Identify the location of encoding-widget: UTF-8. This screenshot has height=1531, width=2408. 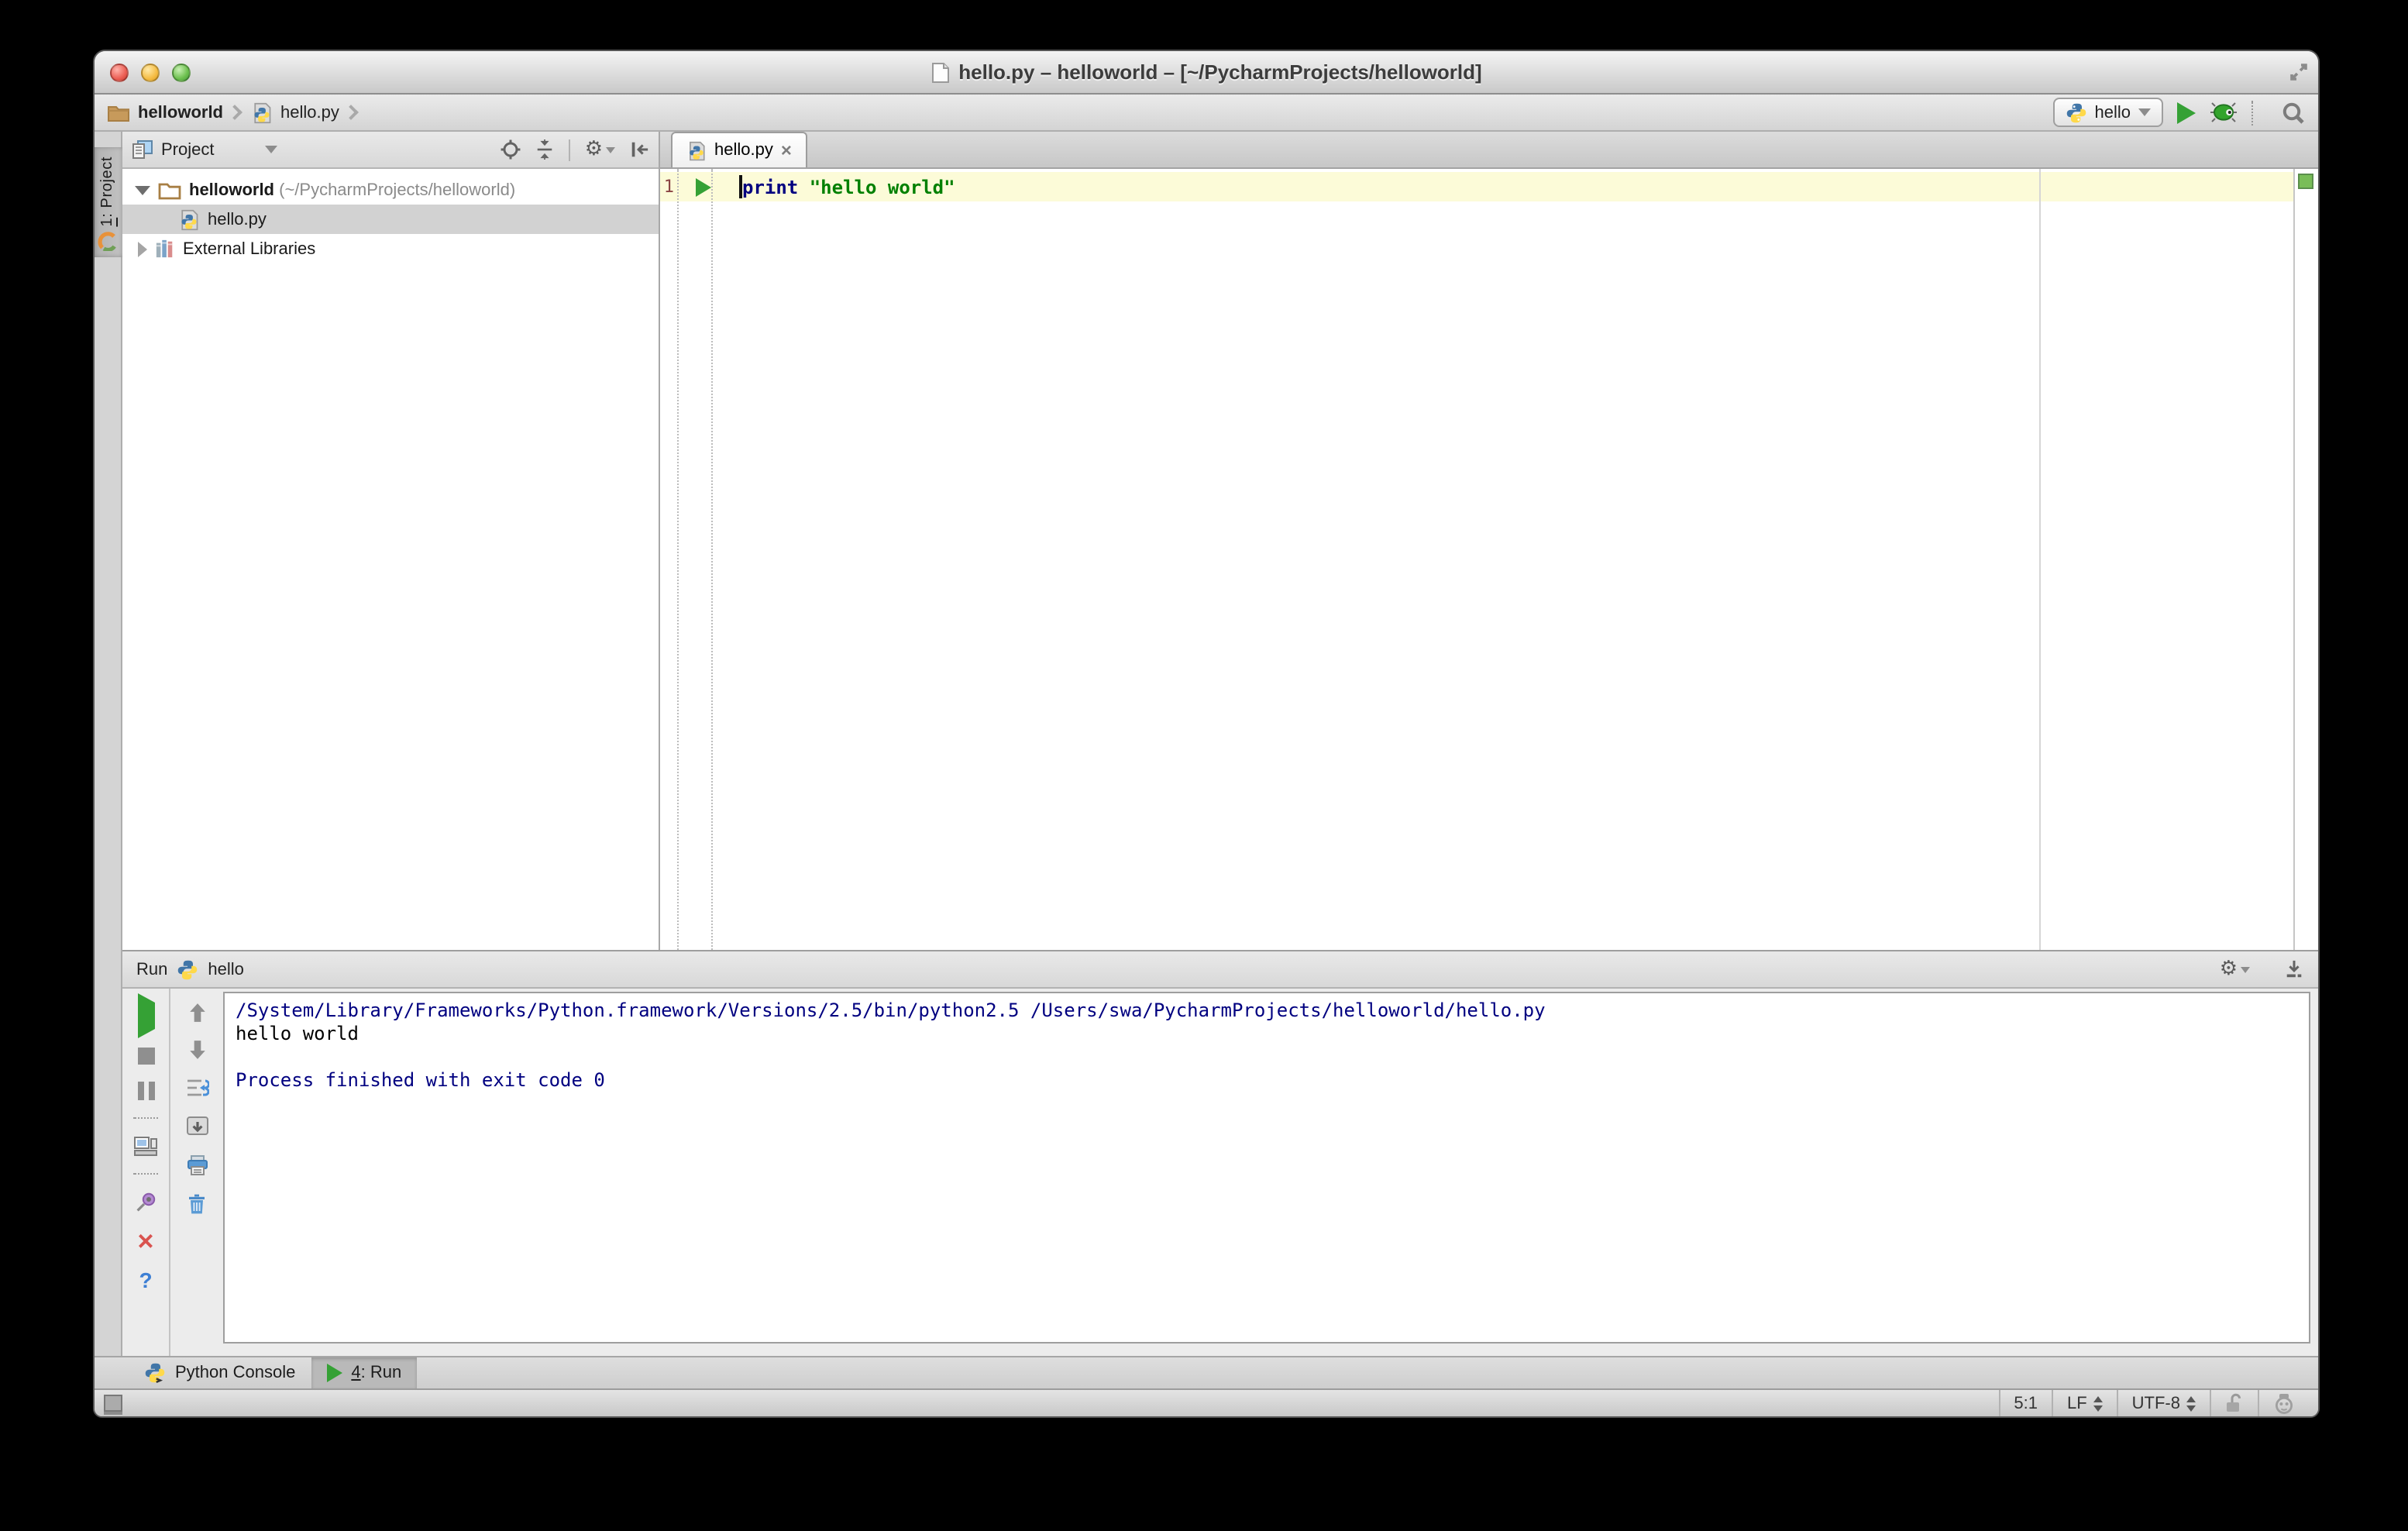
(2163, 1403).